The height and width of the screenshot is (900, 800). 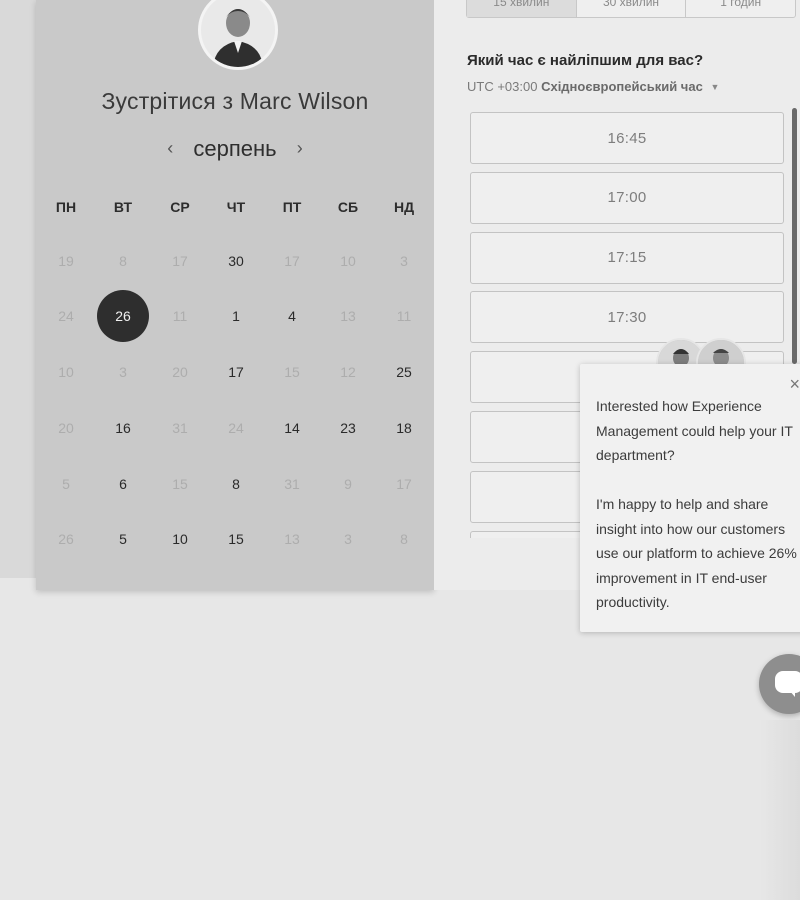 I want to click on calendar-day: 19, so click(x=66, y=261).